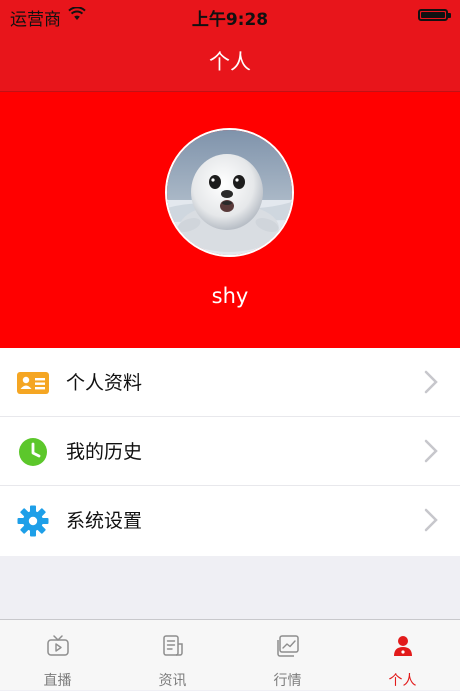 The image size is (460, 691). What do you see at coordinates (172, 681) in the screenshot?
I see `tab-label: 资讯` at bounding box center [172, 681].